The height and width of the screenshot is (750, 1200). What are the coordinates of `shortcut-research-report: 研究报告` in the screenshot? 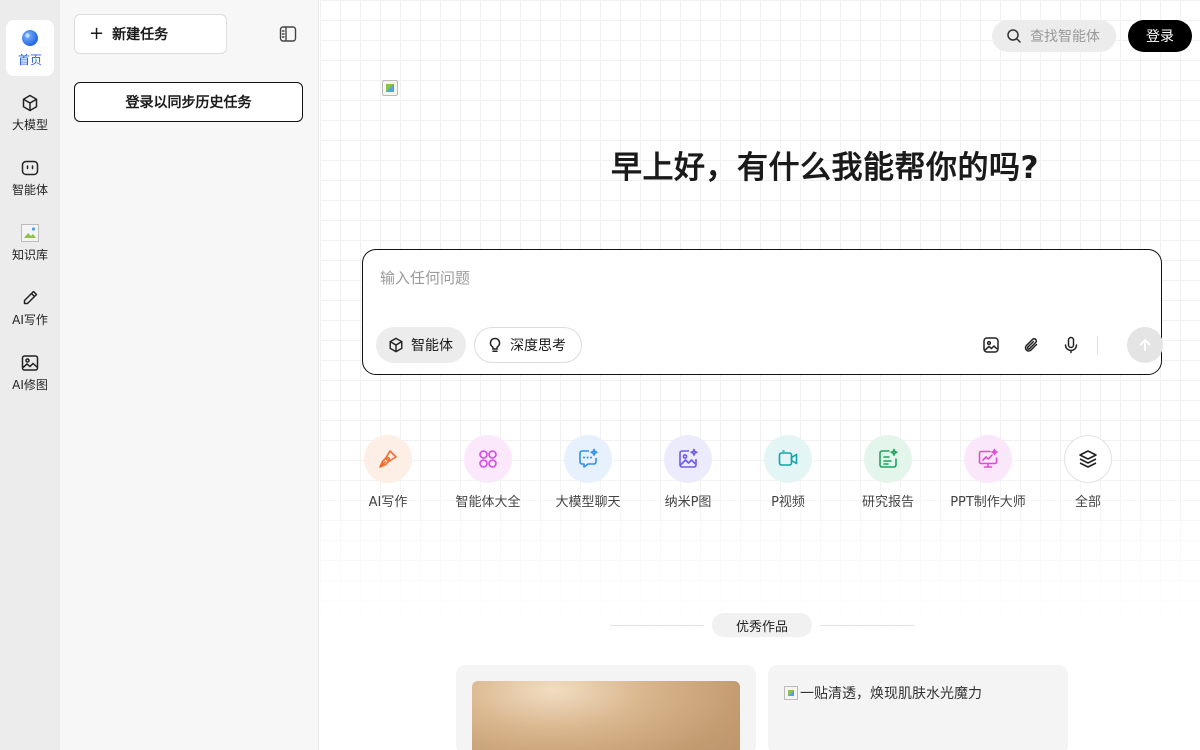 It's located at (888, 472).